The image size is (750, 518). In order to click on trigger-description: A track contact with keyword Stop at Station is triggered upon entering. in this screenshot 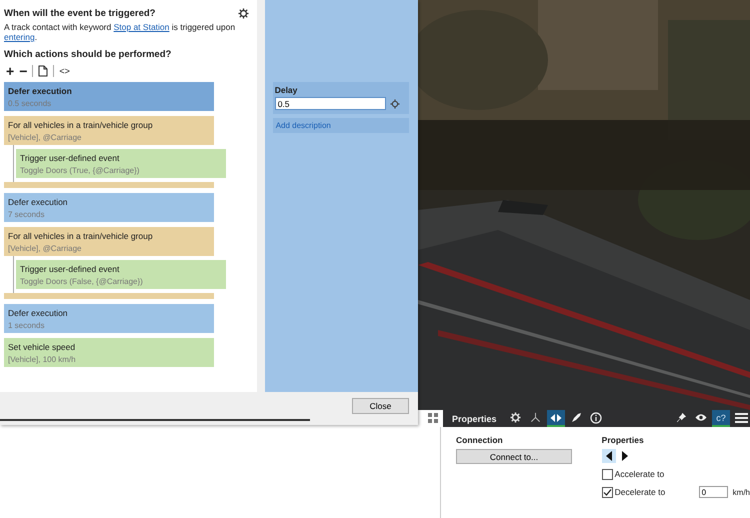, I will do `click(120, 32)`.